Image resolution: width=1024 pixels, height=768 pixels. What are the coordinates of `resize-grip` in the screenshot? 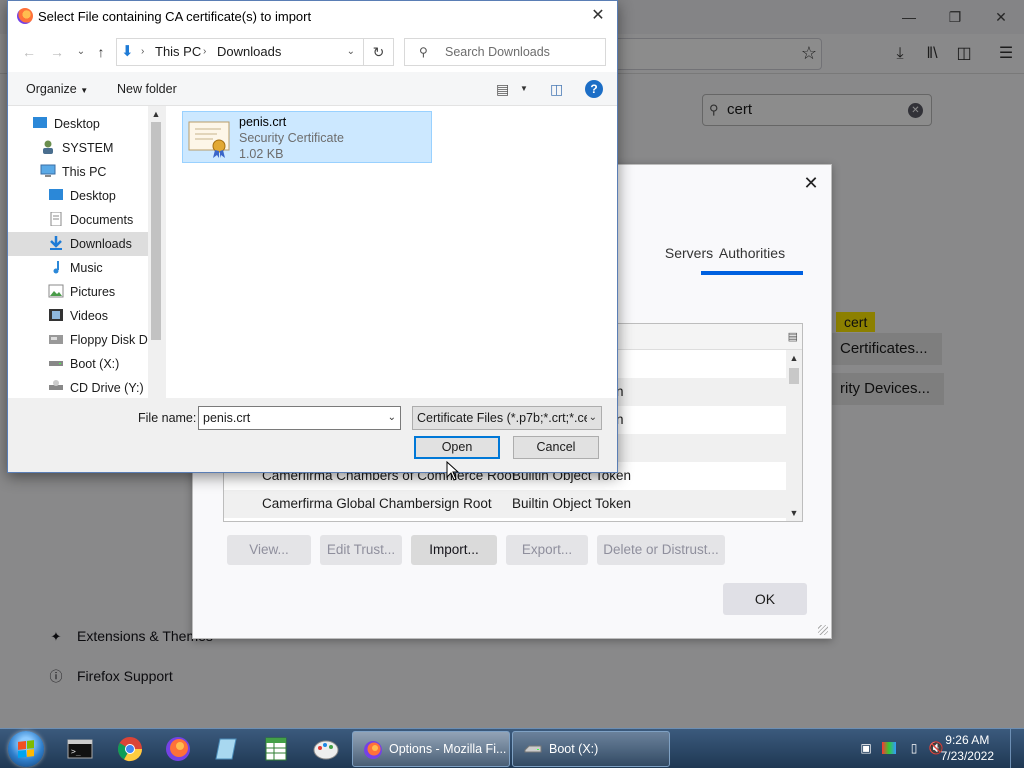 It's located at (823, 630).